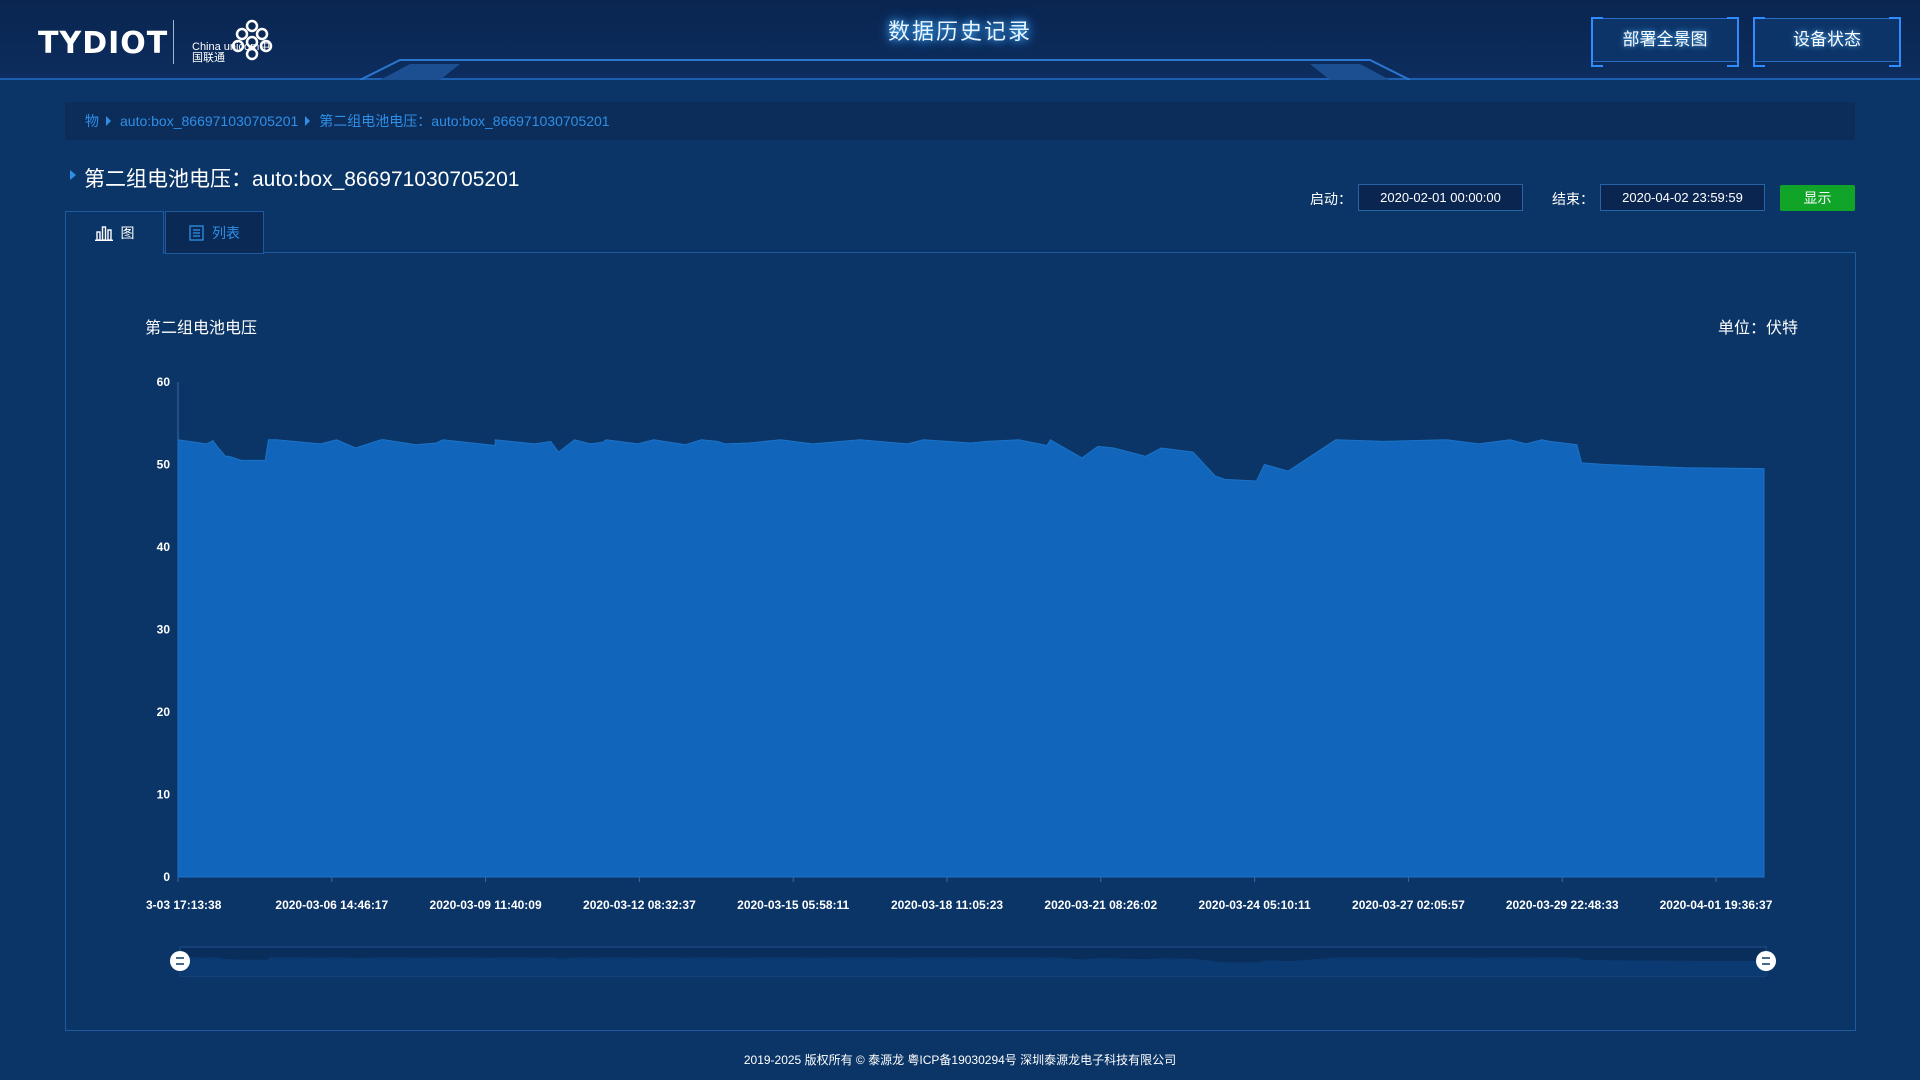 The width and height of the screenshot is (1920, 1080). I want to click on bar-chart-icon, so click(103, 233).